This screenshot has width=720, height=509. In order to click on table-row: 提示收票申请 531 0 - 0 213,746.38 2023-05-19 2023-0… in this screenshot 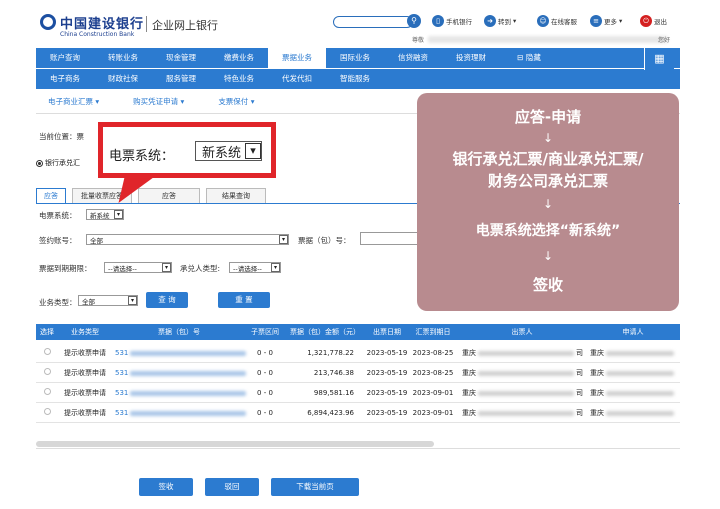, I will do `click(358, 373)`.